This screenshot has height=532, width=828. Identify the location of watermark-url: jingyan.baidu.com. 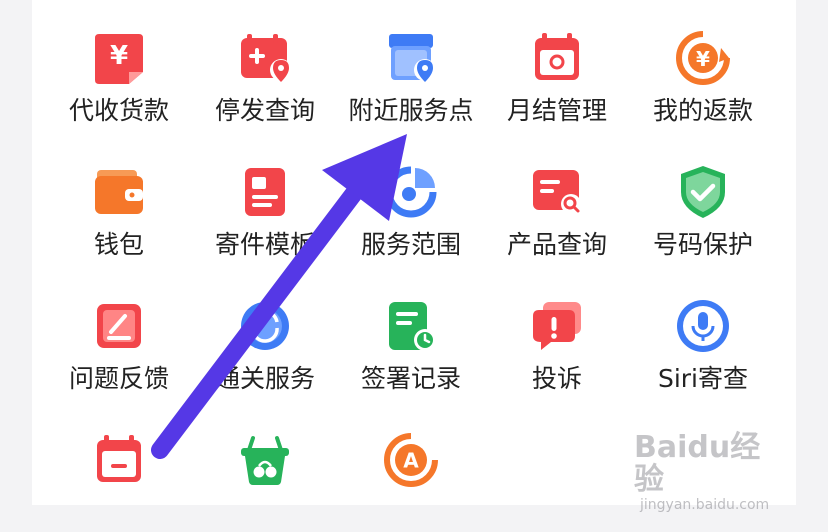
(705, 505).